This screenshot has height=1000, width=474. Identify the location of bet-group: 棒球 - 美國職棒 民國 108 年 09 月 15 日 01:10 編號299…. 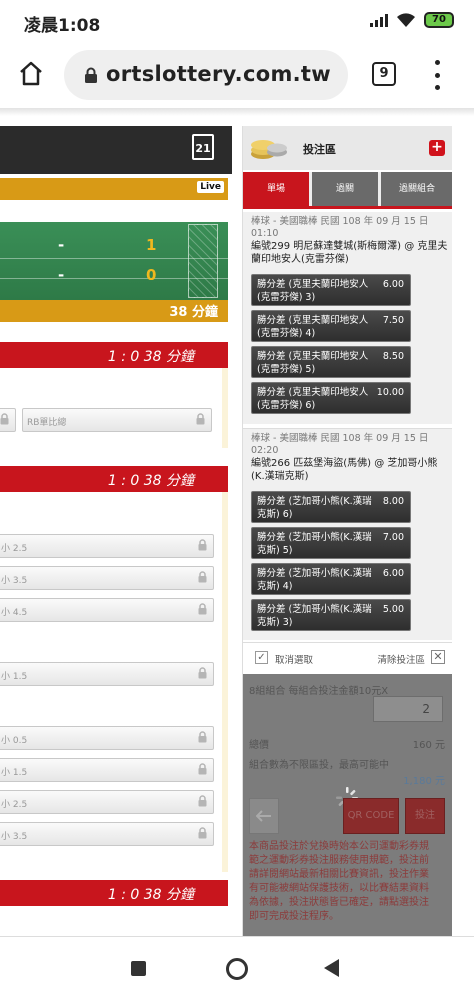
(347, 318).